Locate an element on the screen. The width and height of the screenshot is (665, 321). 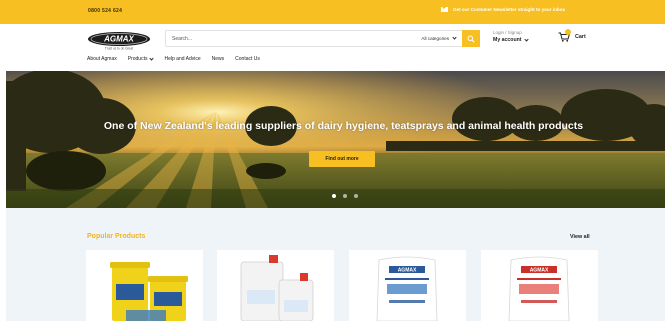
account-menu: Login / Signup My account is located at coordinates (511, 36).